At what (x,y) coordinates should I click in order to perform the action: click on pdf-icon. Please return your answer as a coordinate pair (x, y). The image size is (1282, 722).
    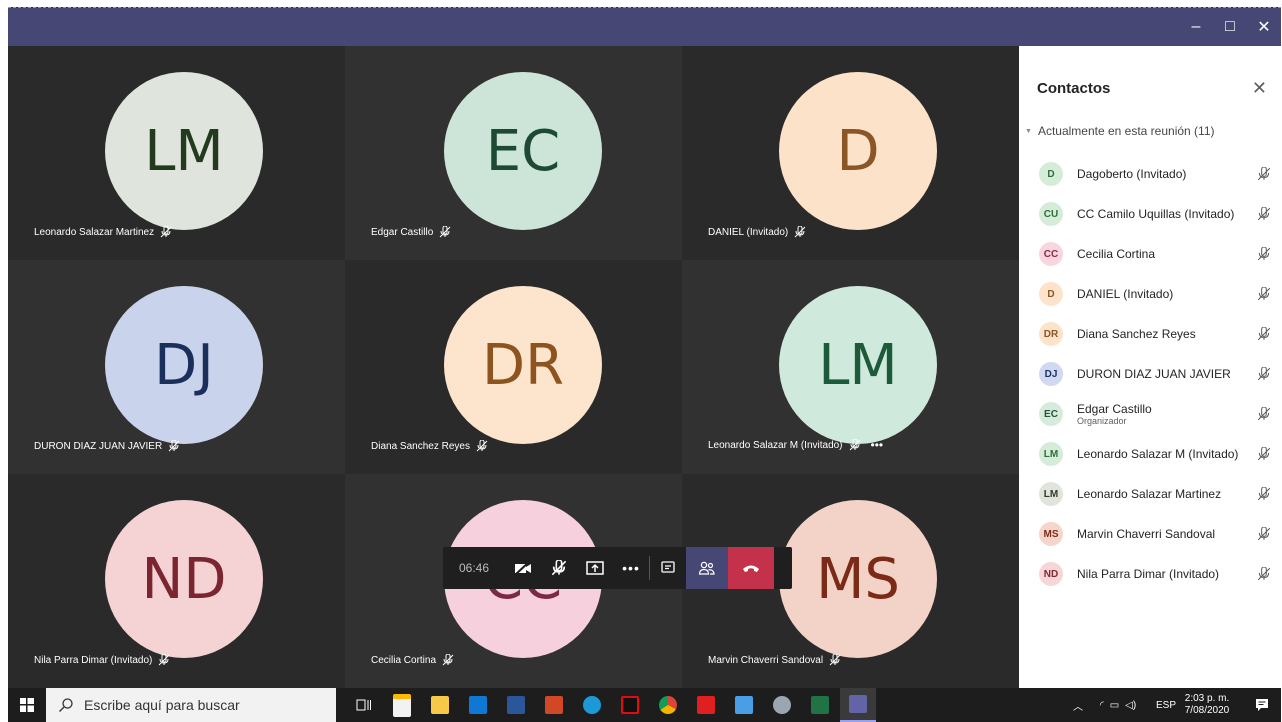
    Looking at the image, I should click on (706, 705).